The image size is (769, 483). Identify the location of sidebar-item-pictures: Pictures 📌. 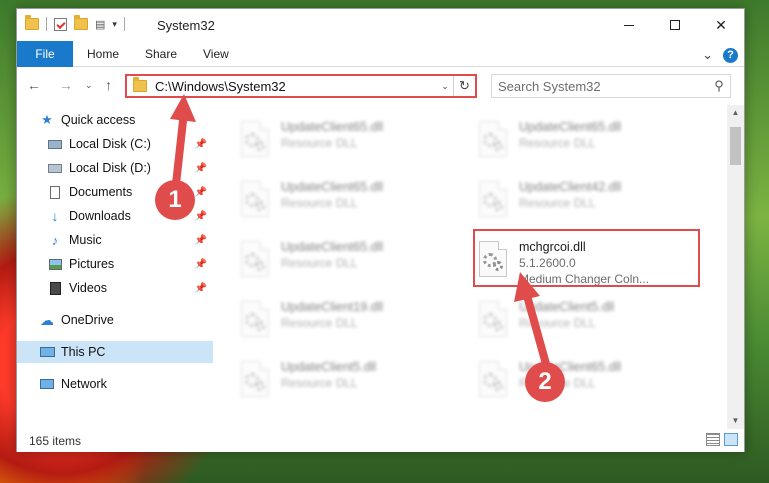
(115, 264).